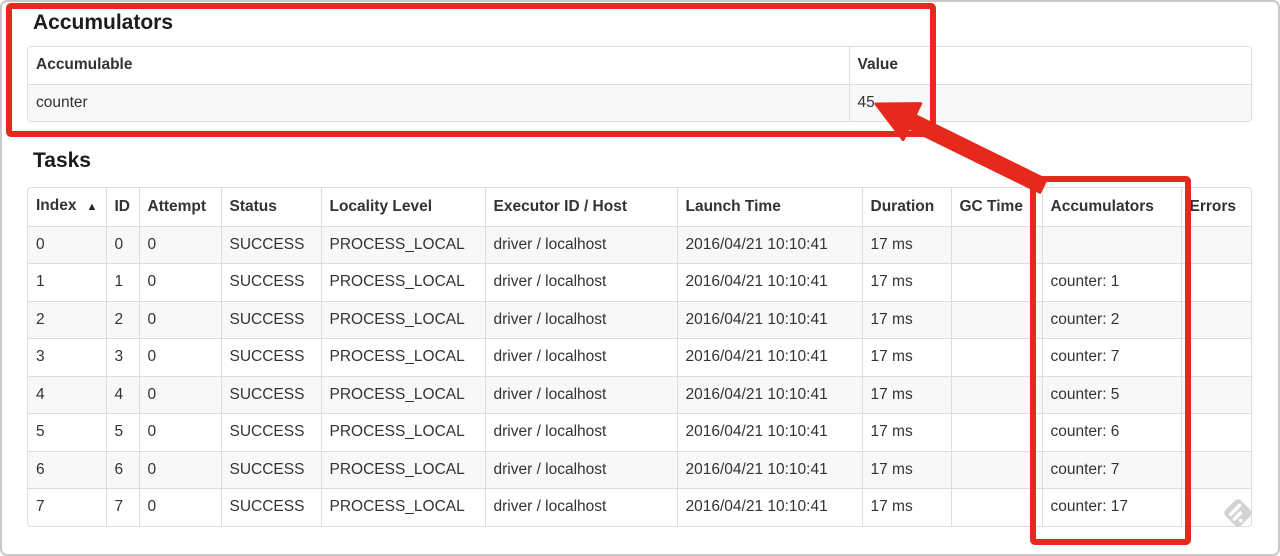 The width and height of the screenshot is (1280, 556). I want to click on status-column-header: Status, so click(270, 207).